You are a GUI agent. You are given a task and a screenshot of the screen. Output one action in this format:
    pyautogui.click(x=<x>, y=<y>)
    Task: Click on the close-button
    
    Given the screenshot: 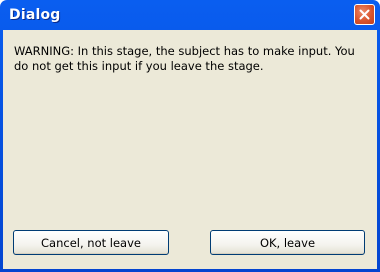 What is the action you would take?
    pyautogui.click(x=364, y=14)
    